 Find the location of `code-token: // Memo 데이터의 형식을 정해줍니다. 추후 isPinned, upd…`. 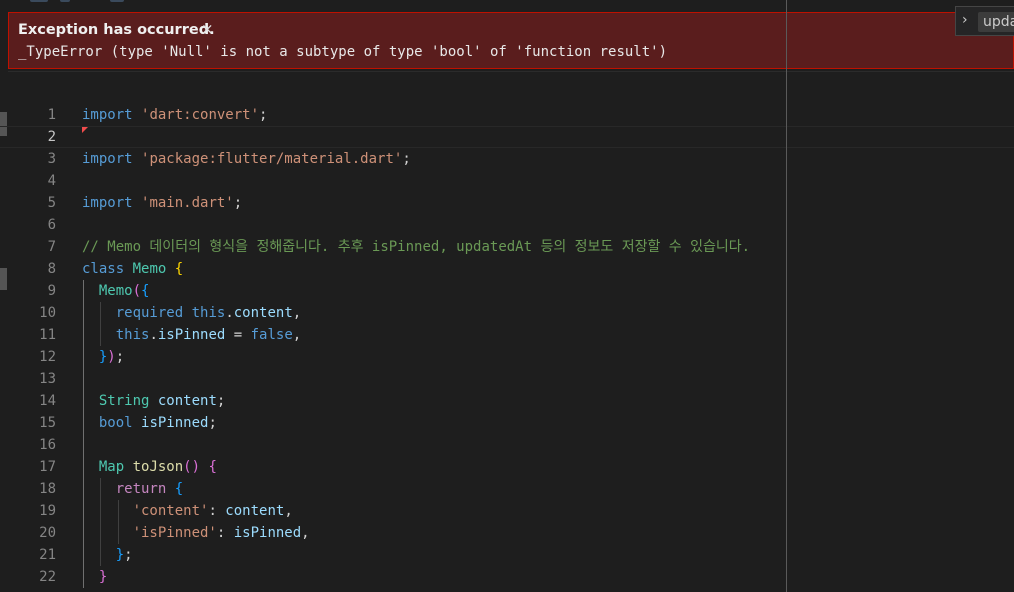

code-token: // Memo 데이터의 형식을 정해줍니다. 추후 isPinned, upd… is located at coordinates (416, 247).